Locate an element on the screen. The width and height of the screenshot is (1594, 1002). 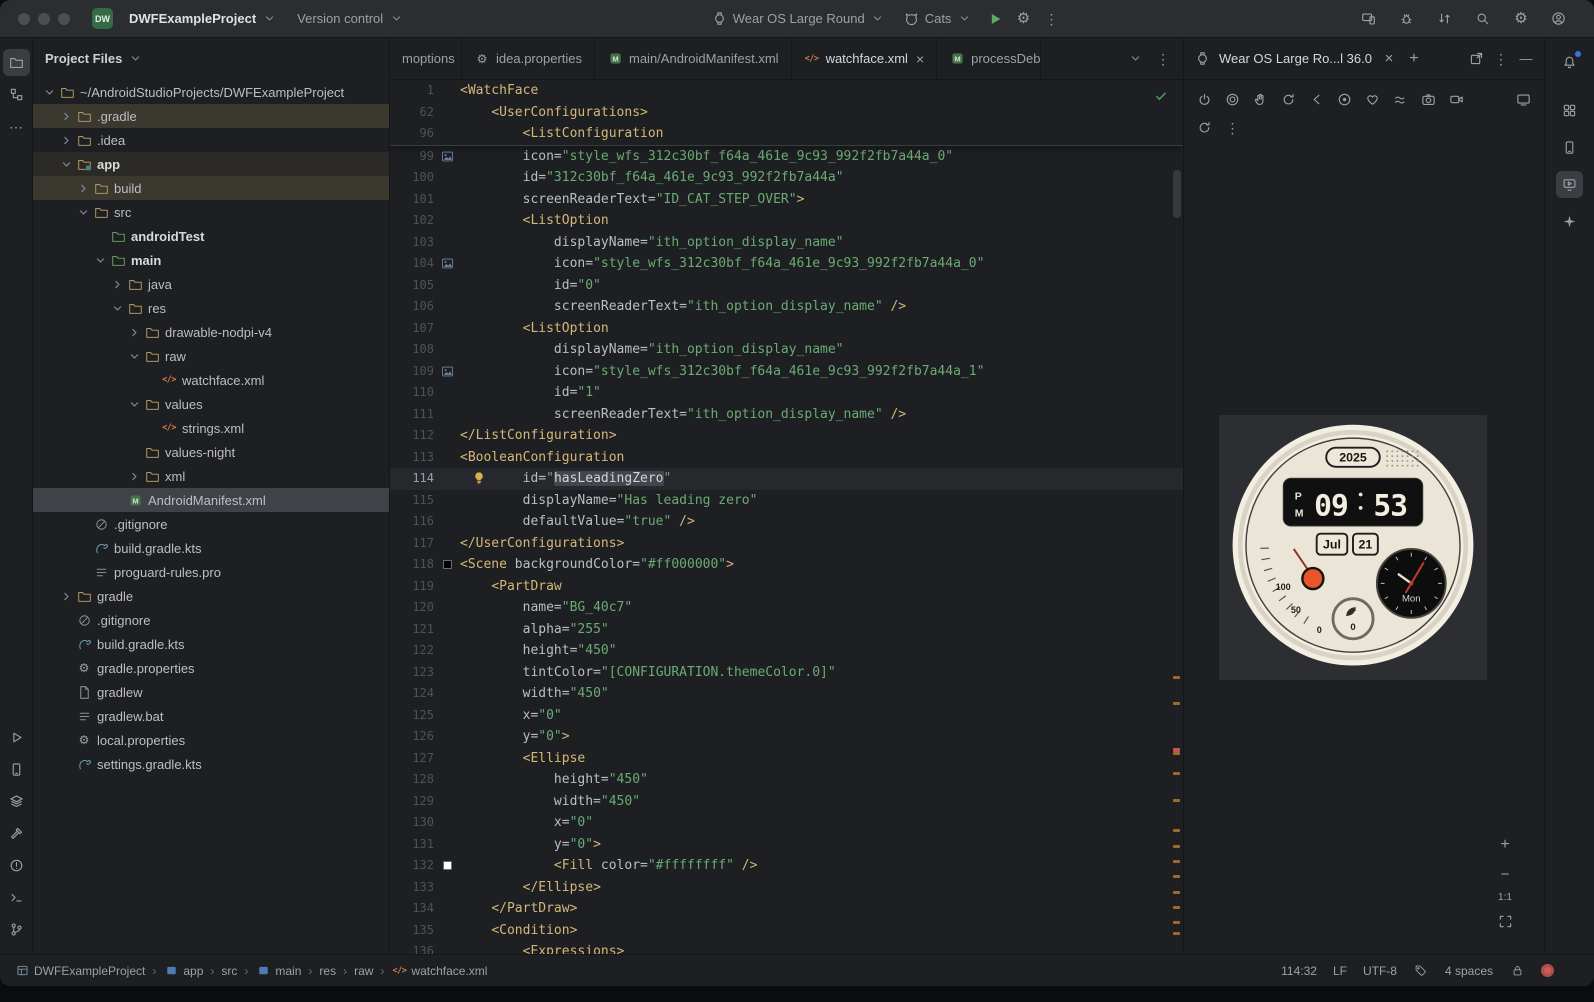
tree-item-build: build is located at coordinates (211, 188).